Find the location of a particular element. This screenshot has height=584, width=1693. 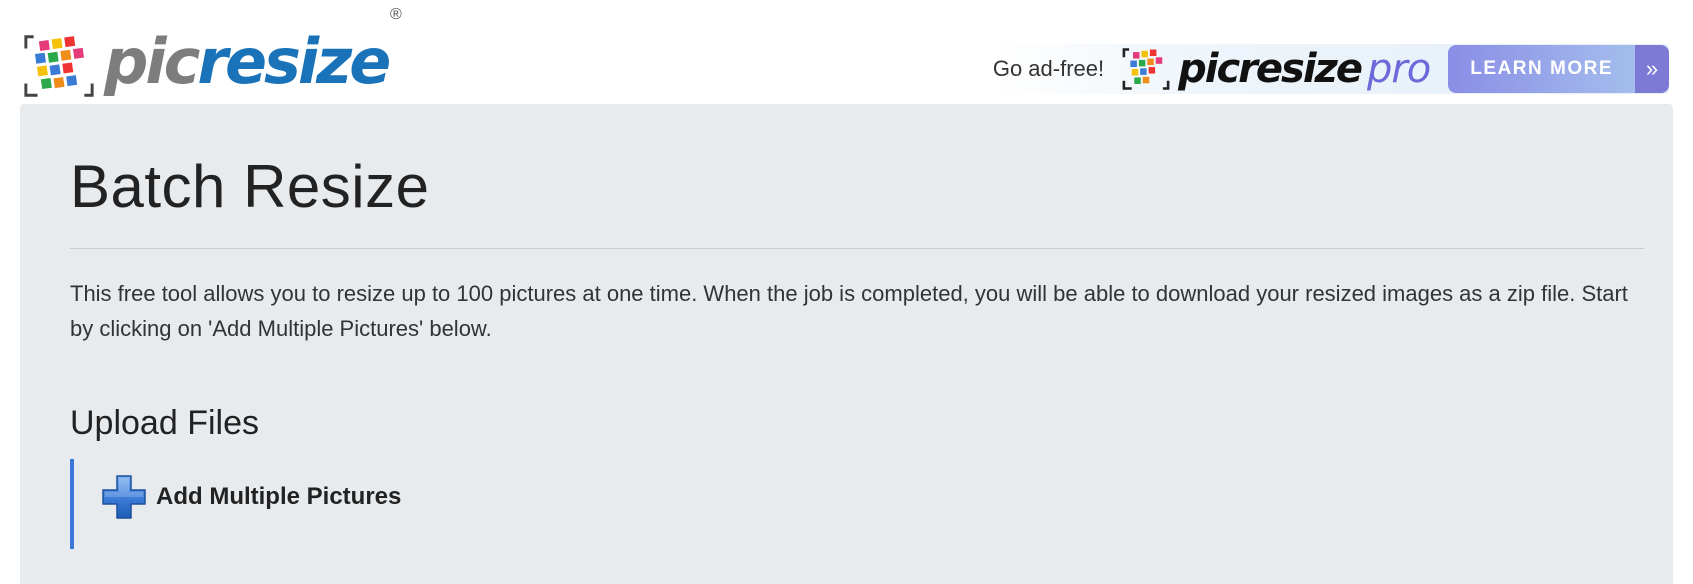

add-multiple-pictures-label: Add Multiple Pictures is located at coordinates (279, 496).